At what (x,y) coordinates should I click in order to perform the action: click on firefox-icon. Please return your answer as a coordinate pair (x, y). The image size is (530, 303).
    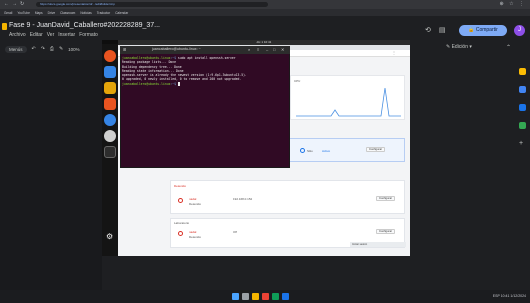
    Looking at the image, I should click on (110, 56).